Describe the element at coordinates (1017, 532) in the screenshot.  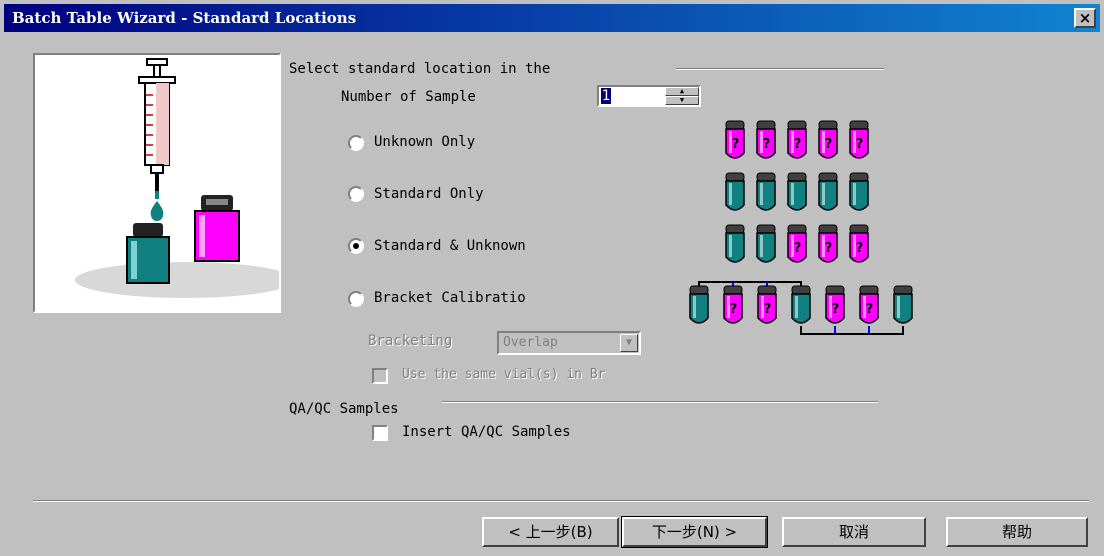
I see `help-button: 帮助` at that location.